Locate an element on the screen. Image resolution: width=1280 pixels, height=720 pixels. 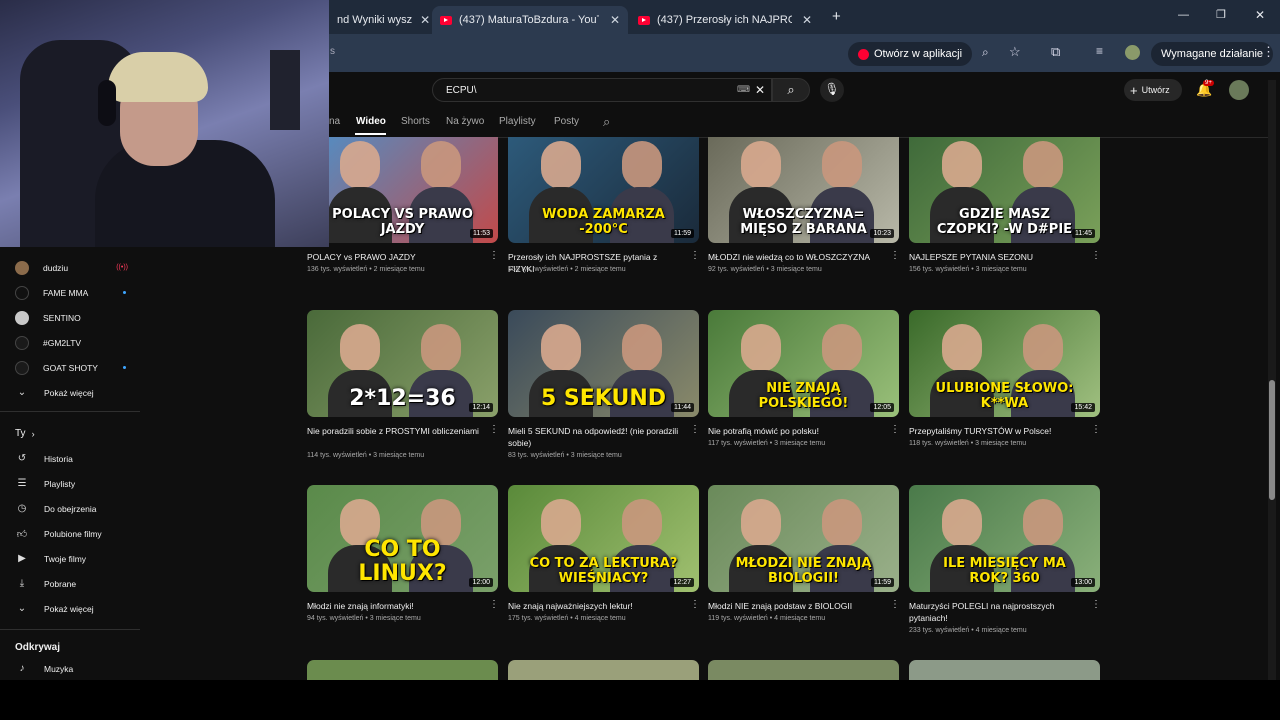
sidebar-item-music: ♪ Muzyka is located at coordinates (70, 668).